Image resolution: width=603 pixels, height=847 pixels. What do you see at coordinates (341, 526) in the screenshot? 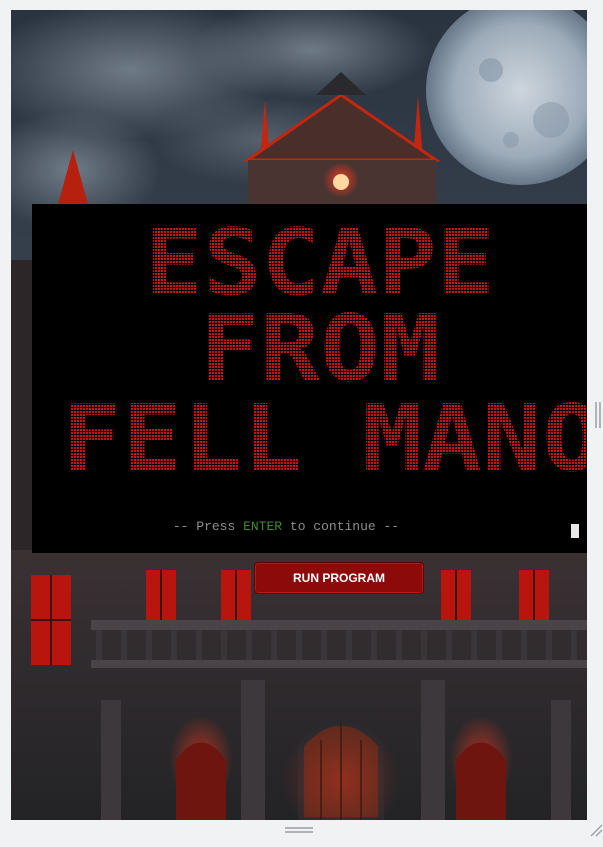
I see `prompt-suffix: to continue --` at bounding box center [341, 526].